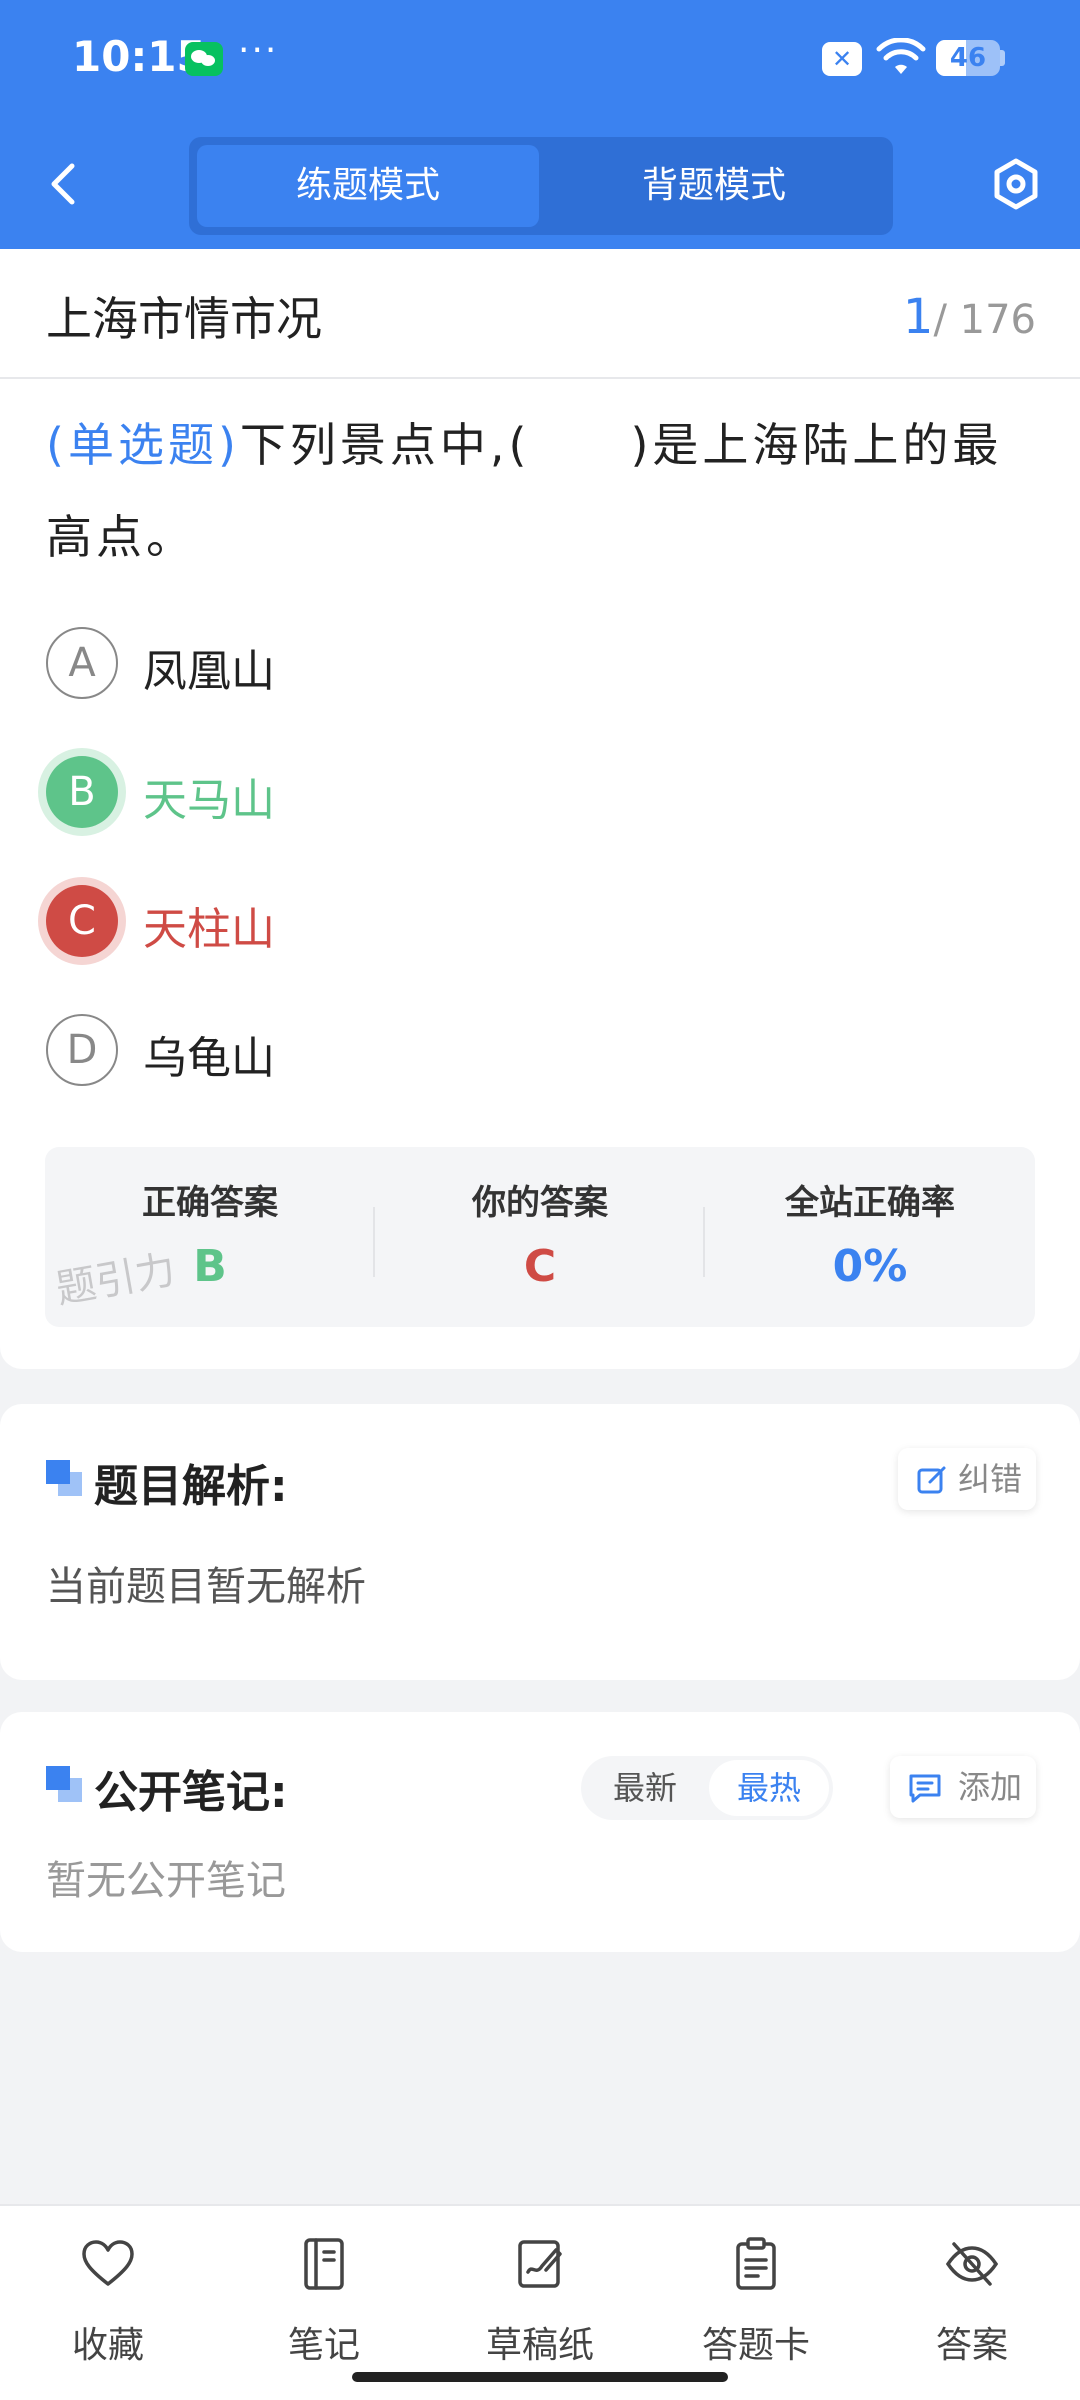  Describe the element at coordinates (64, 184) in the screenshot. I see `back-button` at that location.